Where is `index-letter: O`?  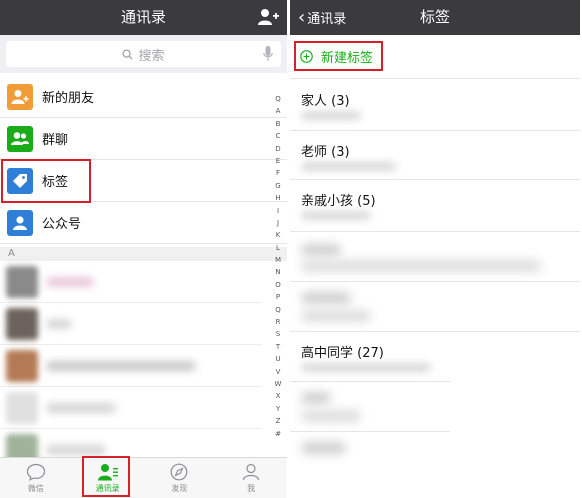 index-letter: O is located at coordinates (278, 285).